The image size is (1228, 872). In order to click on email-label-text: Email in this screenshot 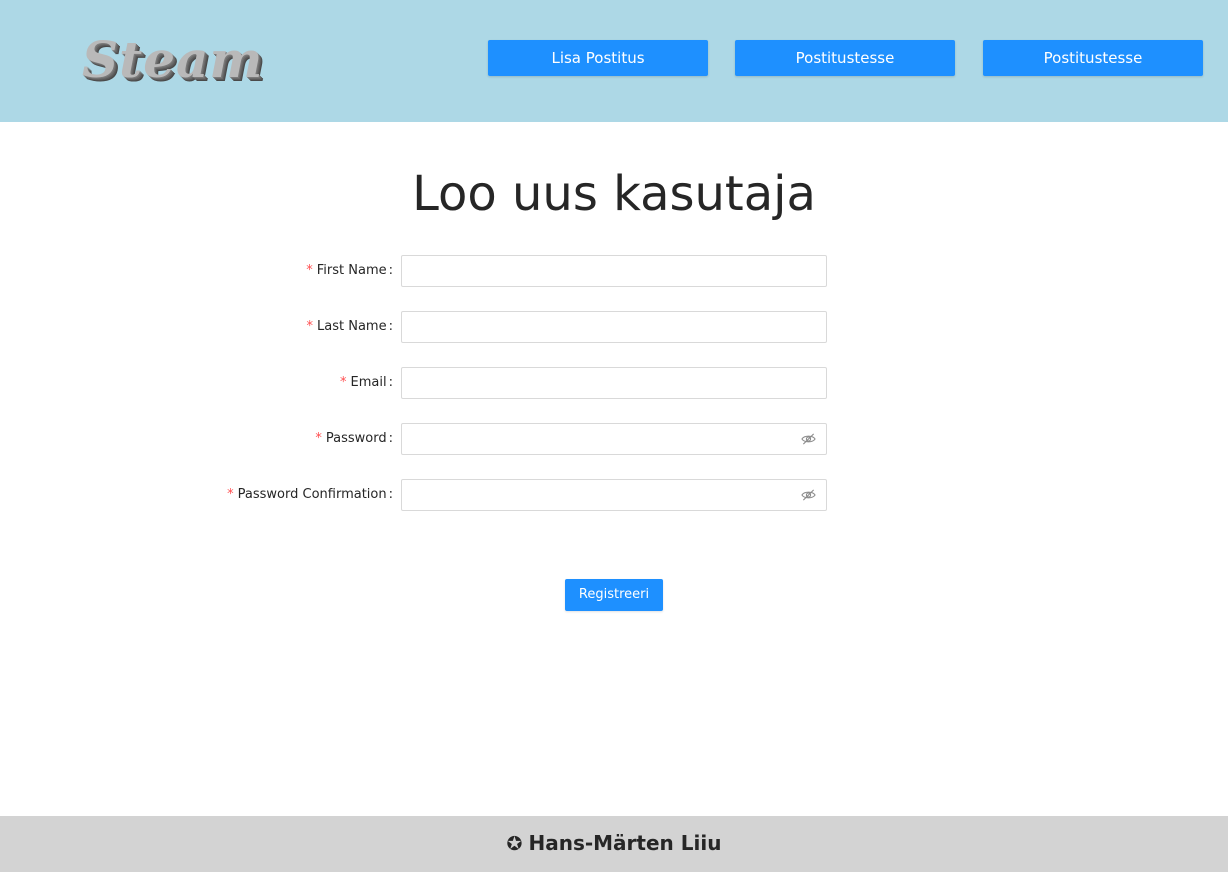, I will do `click(368, 382)`.